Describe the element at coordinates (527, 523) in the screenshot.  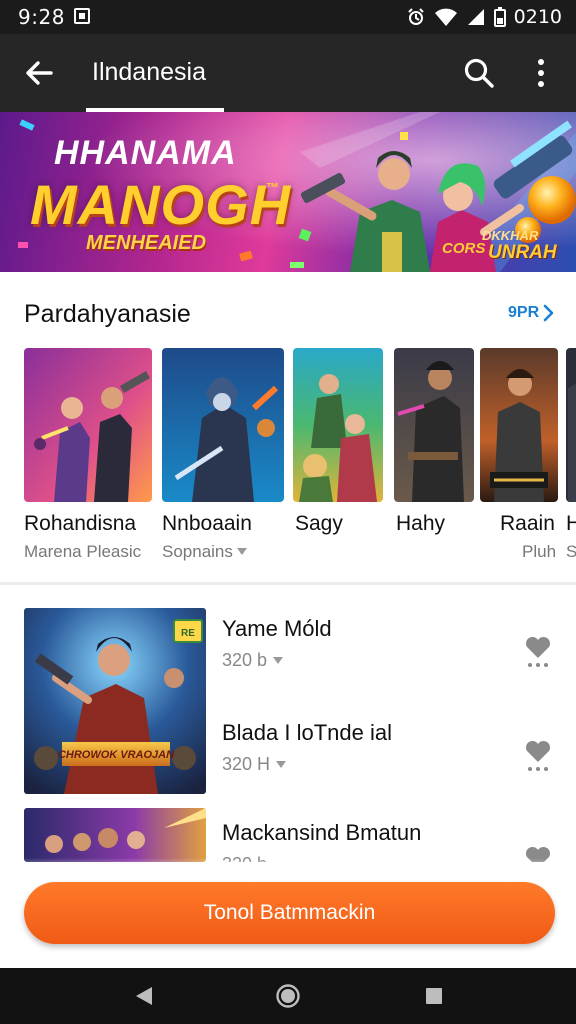
I see `game-card-title: Raain` at that location.